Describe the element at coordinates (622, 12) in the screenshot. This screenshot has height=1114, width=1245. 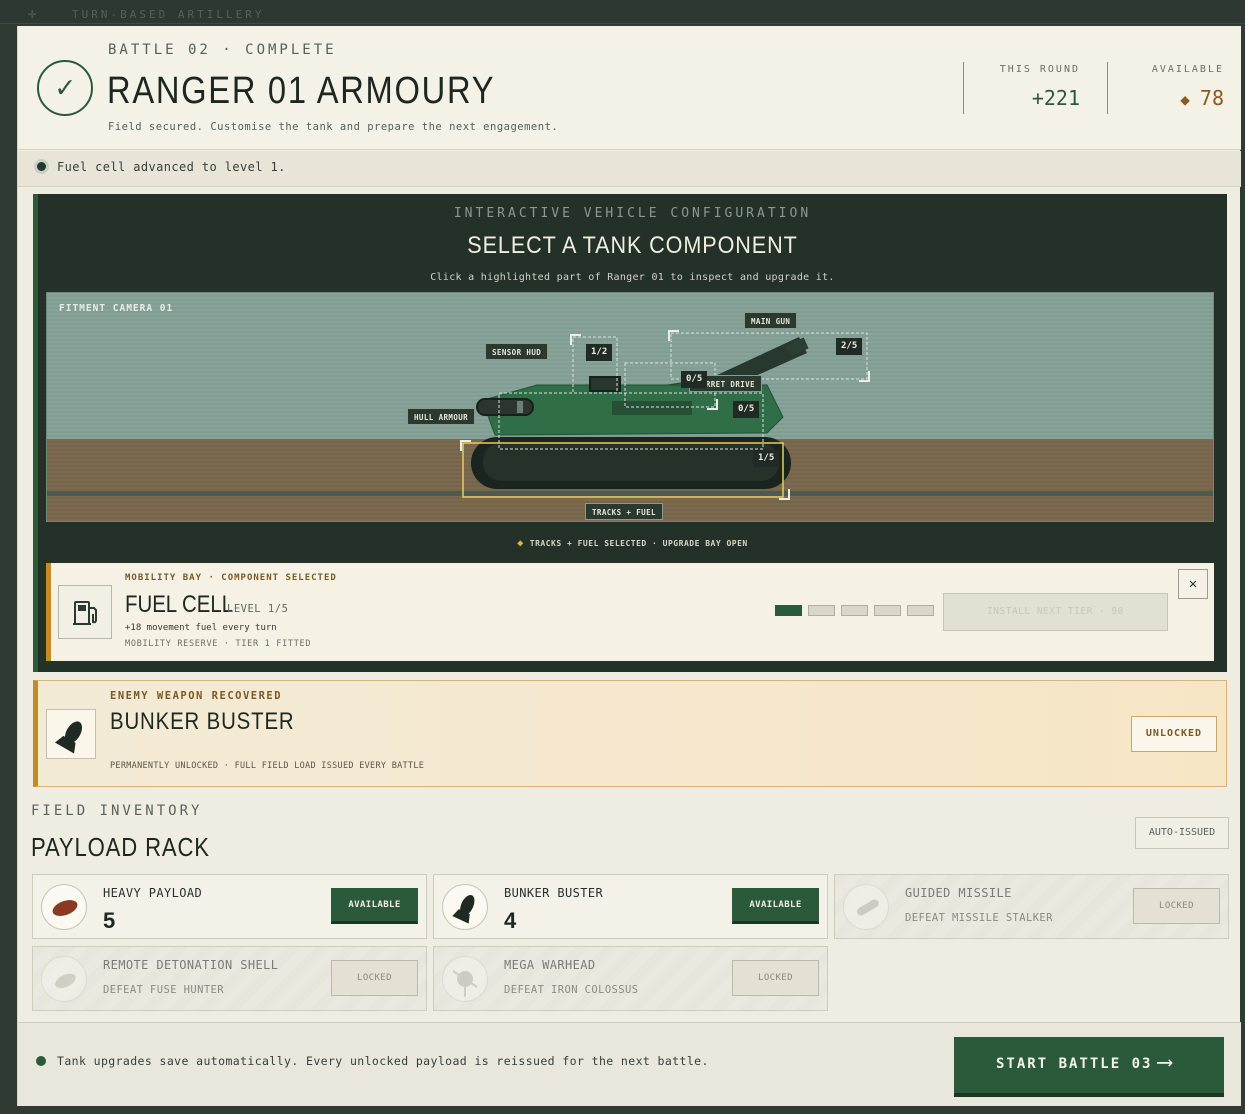
I see `background-titlebar: ✛ TURN-BASED ARTILLERY` at that location.